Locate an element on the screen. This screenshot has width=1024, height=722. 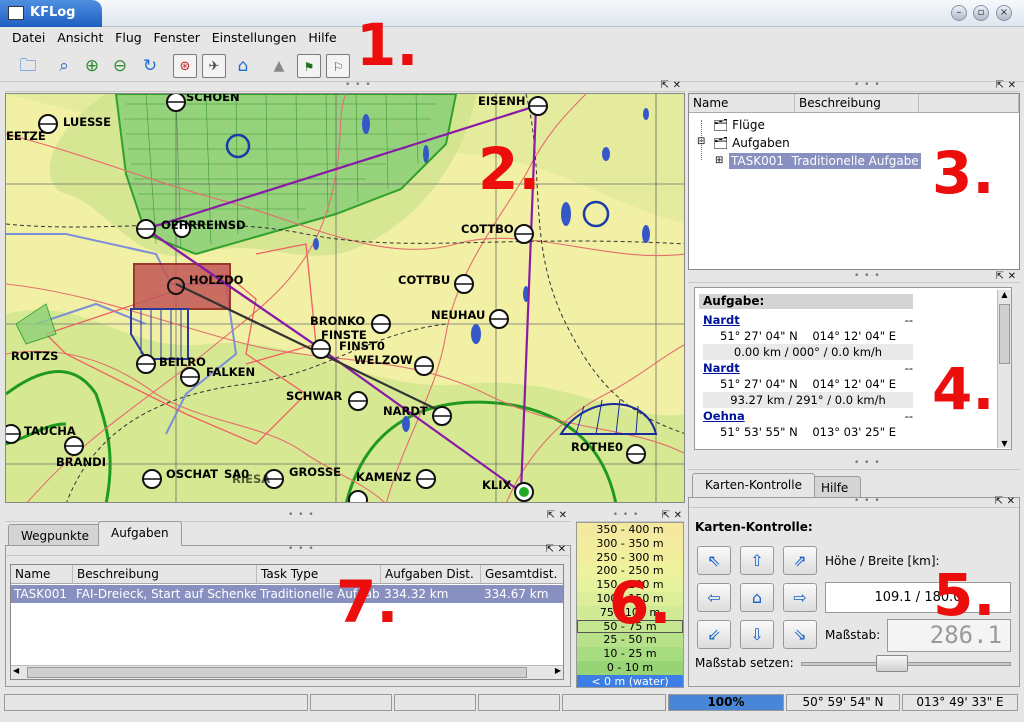
optimize-icon: ⚐ is located at coordinates (338, 66).